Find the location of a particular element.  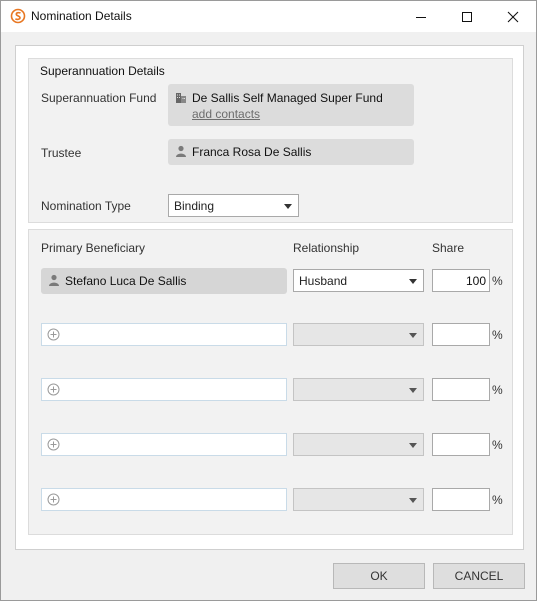

fund-label: Superannuation Fund is located at coordinates (99, 98).